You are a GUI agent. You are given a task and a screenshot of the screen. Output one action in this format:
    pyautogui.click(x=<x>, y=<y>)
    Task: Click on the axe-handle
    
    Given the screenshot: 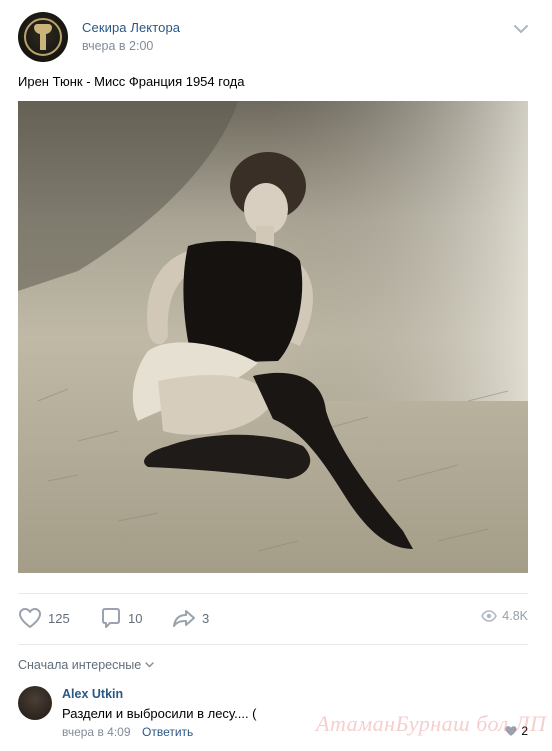 What is the action you would take?
    pyautogui.click(x=43, y=37)
    